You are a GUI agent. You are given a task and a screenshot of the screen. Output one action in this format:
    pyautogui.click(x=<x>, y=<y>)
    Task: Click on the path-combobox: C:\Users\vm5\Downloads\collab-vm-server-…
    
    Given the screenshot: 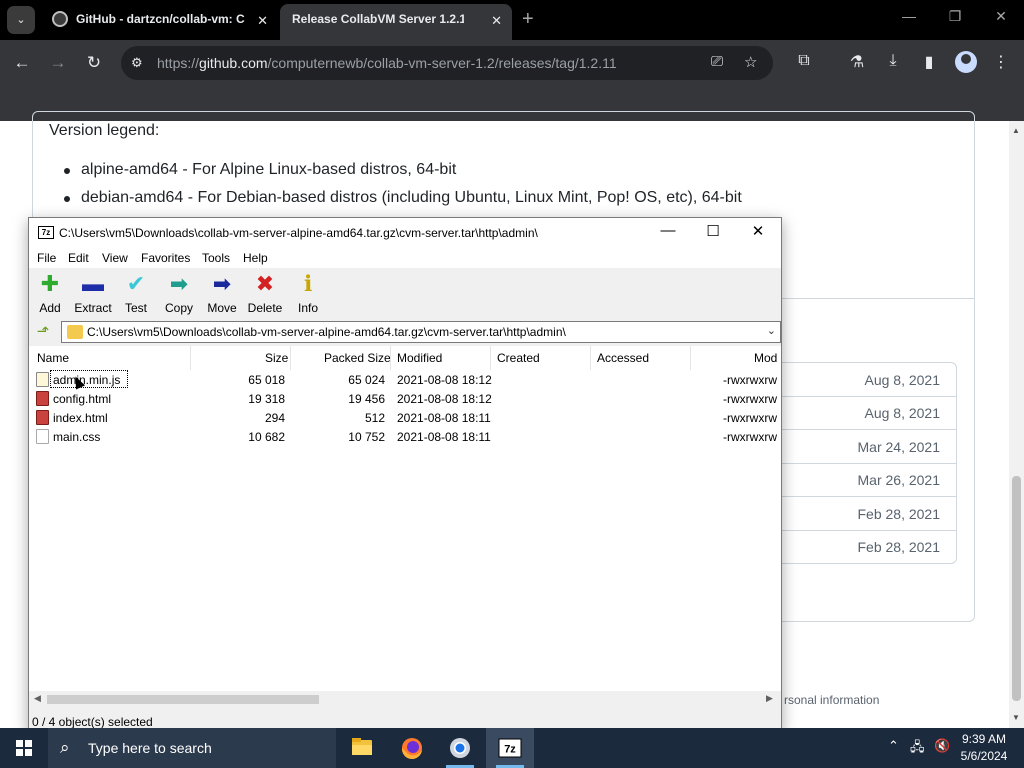 What is the action you would take?
    pyautogui.click(x=421, y=332)
    